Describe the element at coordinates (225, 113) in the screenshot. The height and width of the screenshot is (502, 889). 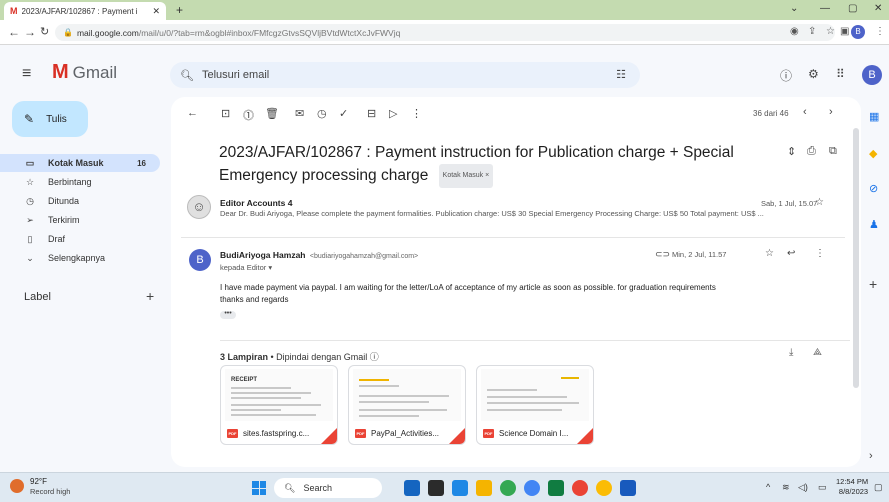
I see `archive-icon: ⊡` at that location.